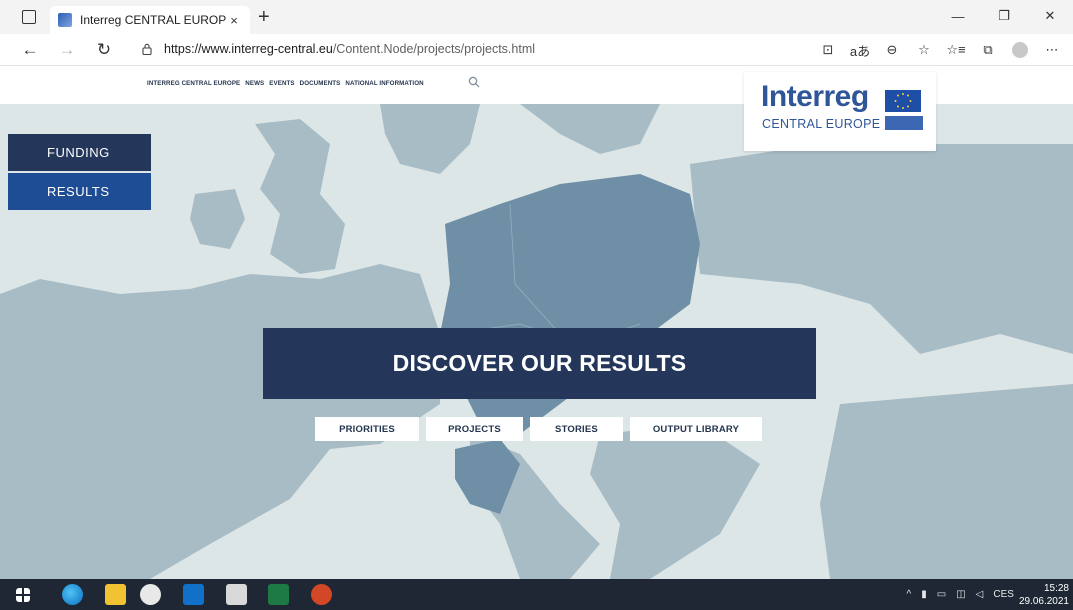 Image resolution: width=1073 pixels, height=610 pixels. What do you see at coordinates (150, 594) in the screenshot?
I see `photos-icon` at bounding box center [150, 594].